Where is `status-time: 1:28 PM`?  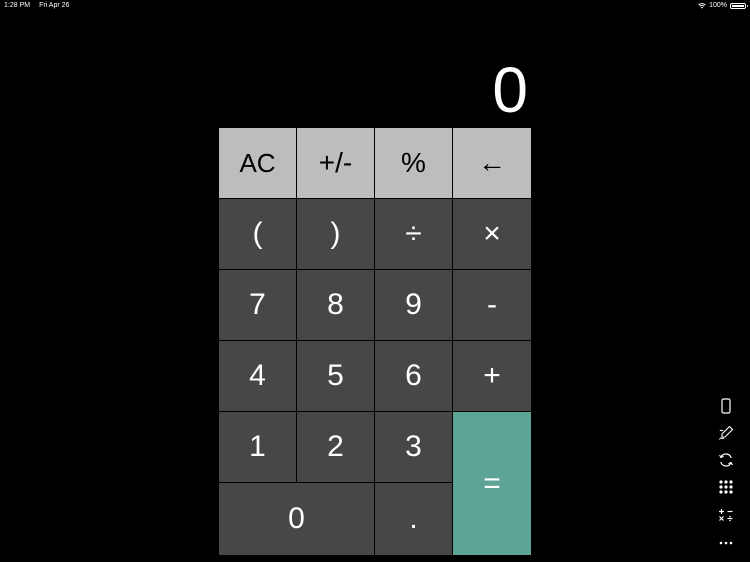
status-time: 1:28 PM is located at coordinates (17, 5).